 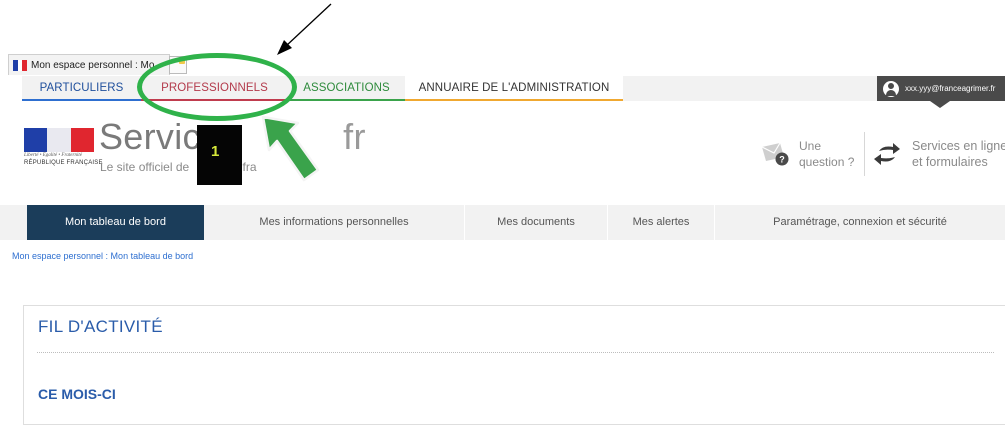 I want to click on menu-tableau-de-bord: Mon tableau de bord, so click(x=115, y=222).